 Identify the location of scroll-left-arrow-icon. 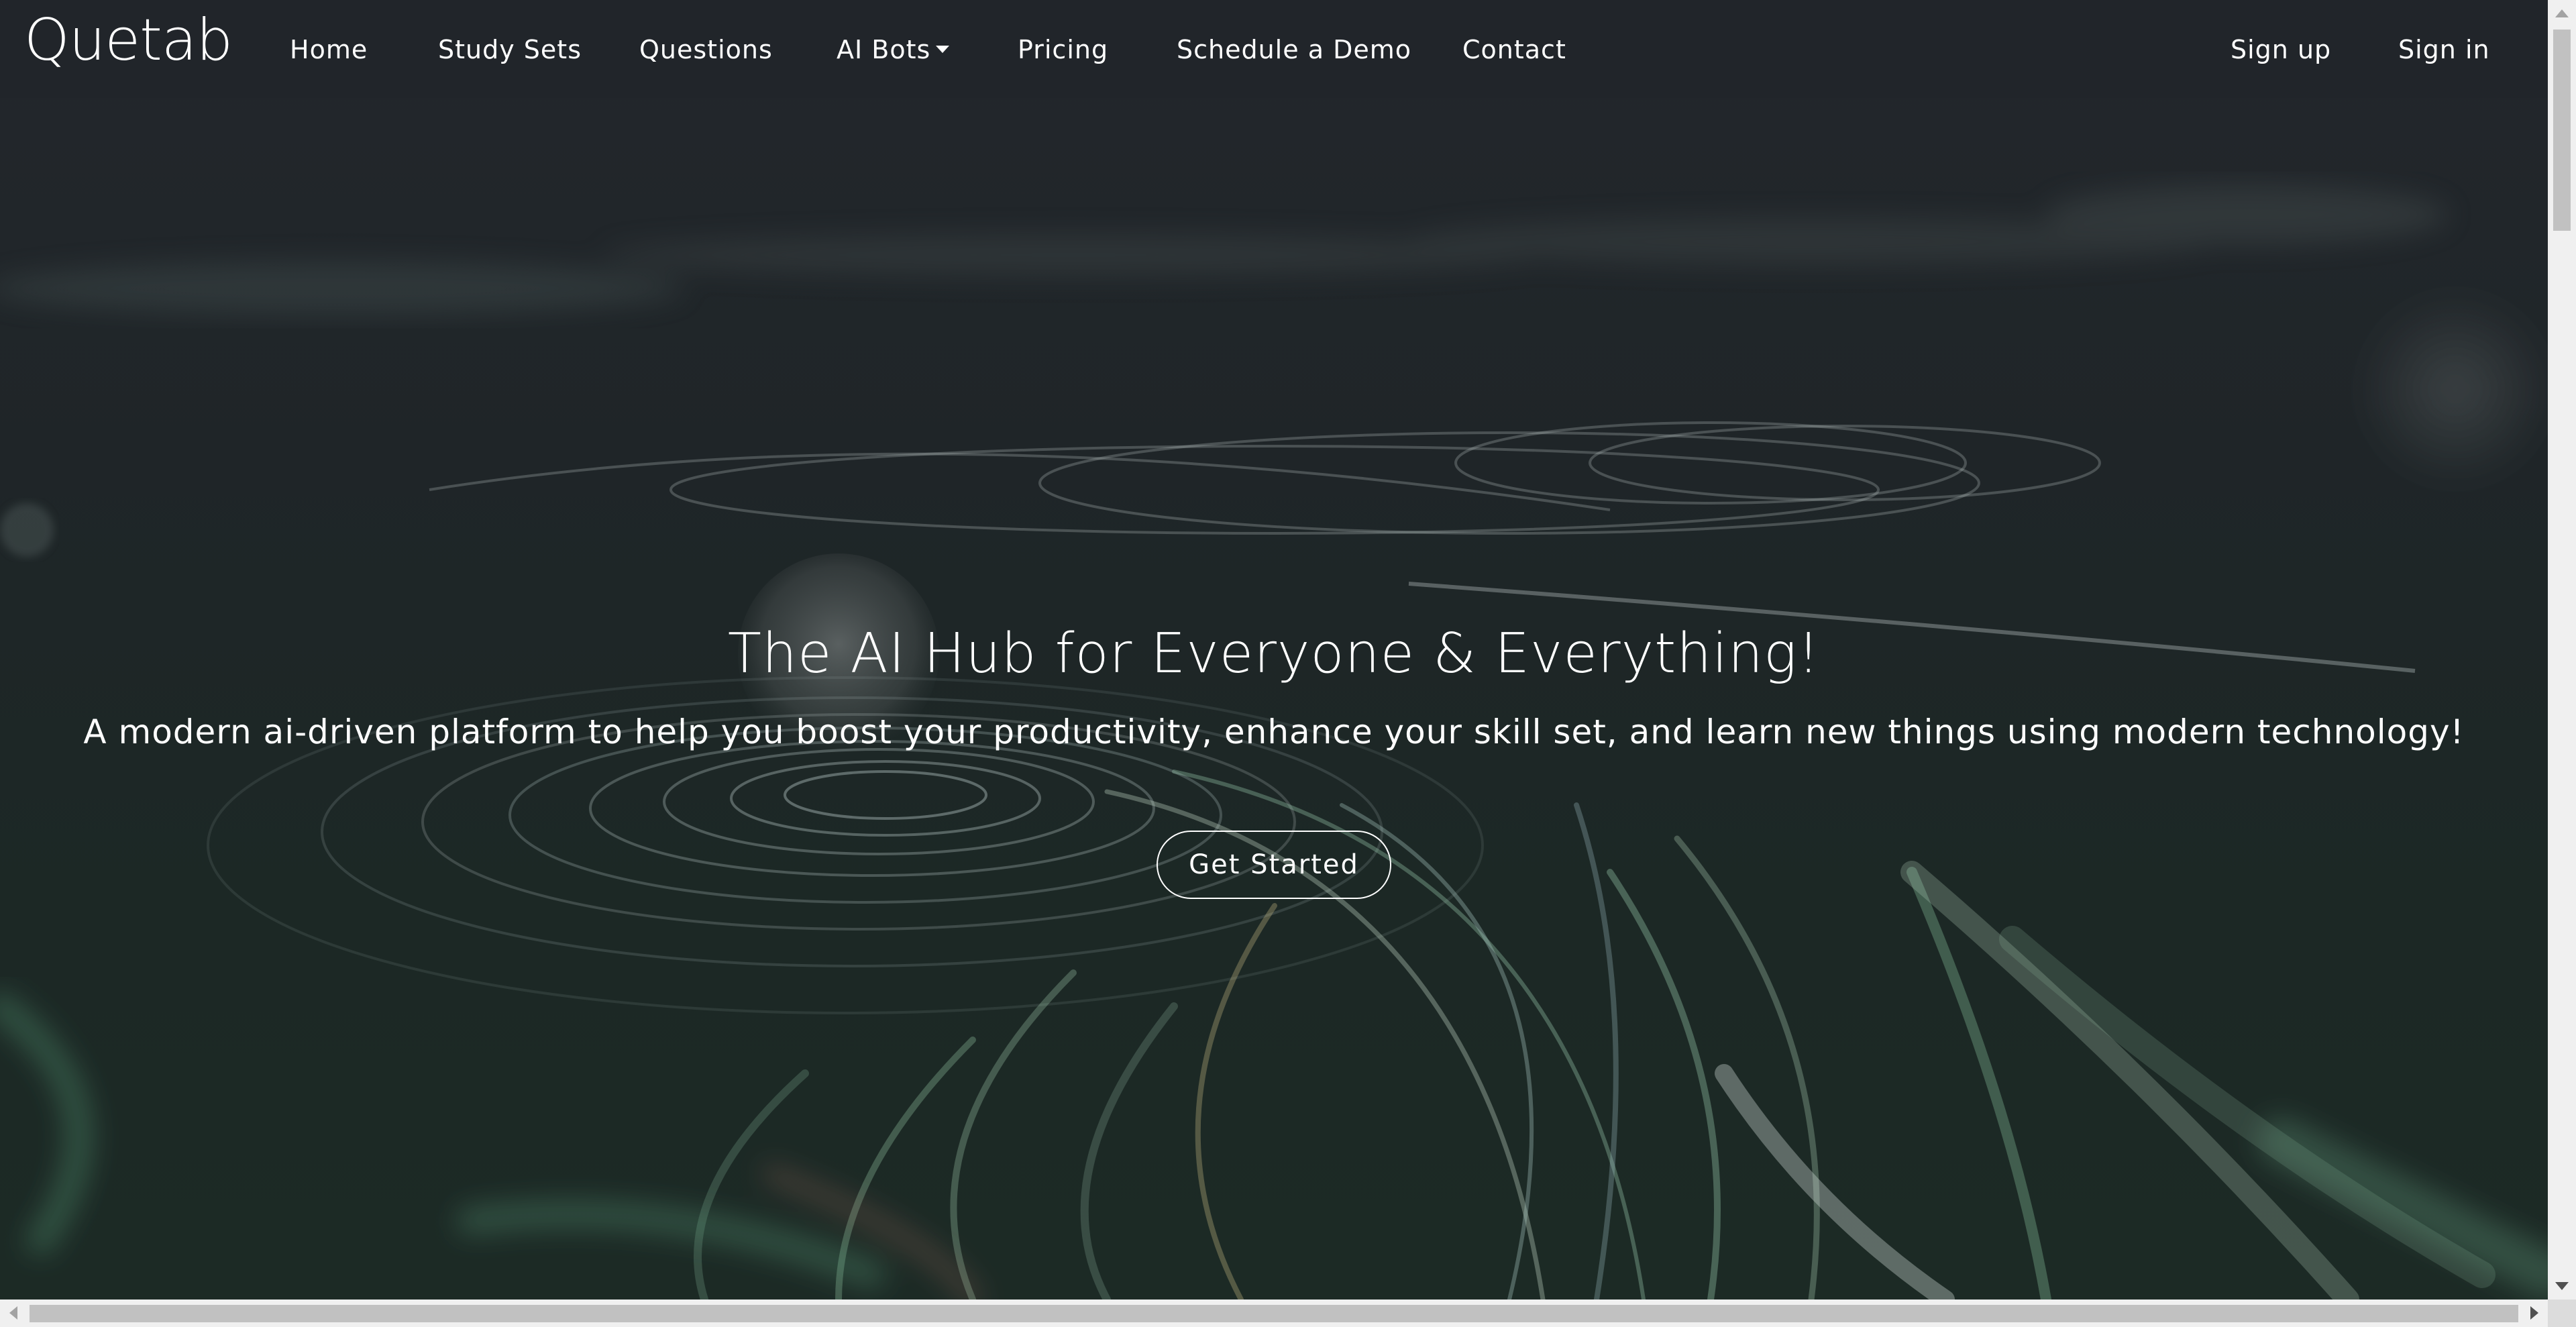
(13, 1313).